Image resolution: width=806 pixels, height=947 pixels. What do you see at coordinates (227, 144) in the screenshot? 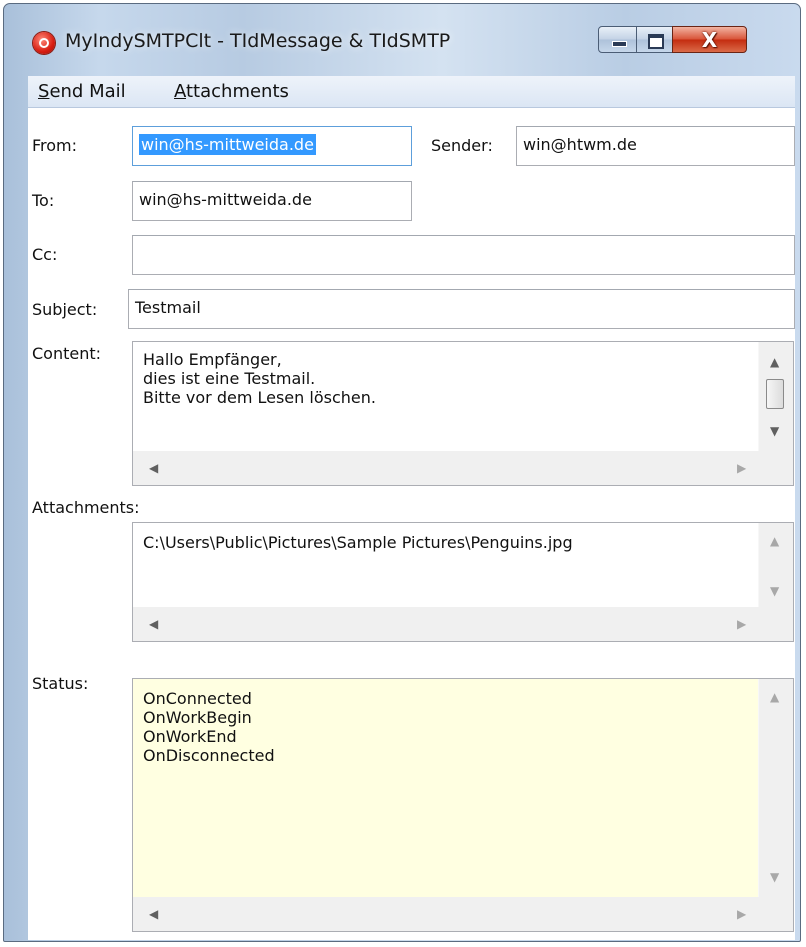
I see `from-field-value: win@hs-mittweida.de` at bounding box center [227, 144].